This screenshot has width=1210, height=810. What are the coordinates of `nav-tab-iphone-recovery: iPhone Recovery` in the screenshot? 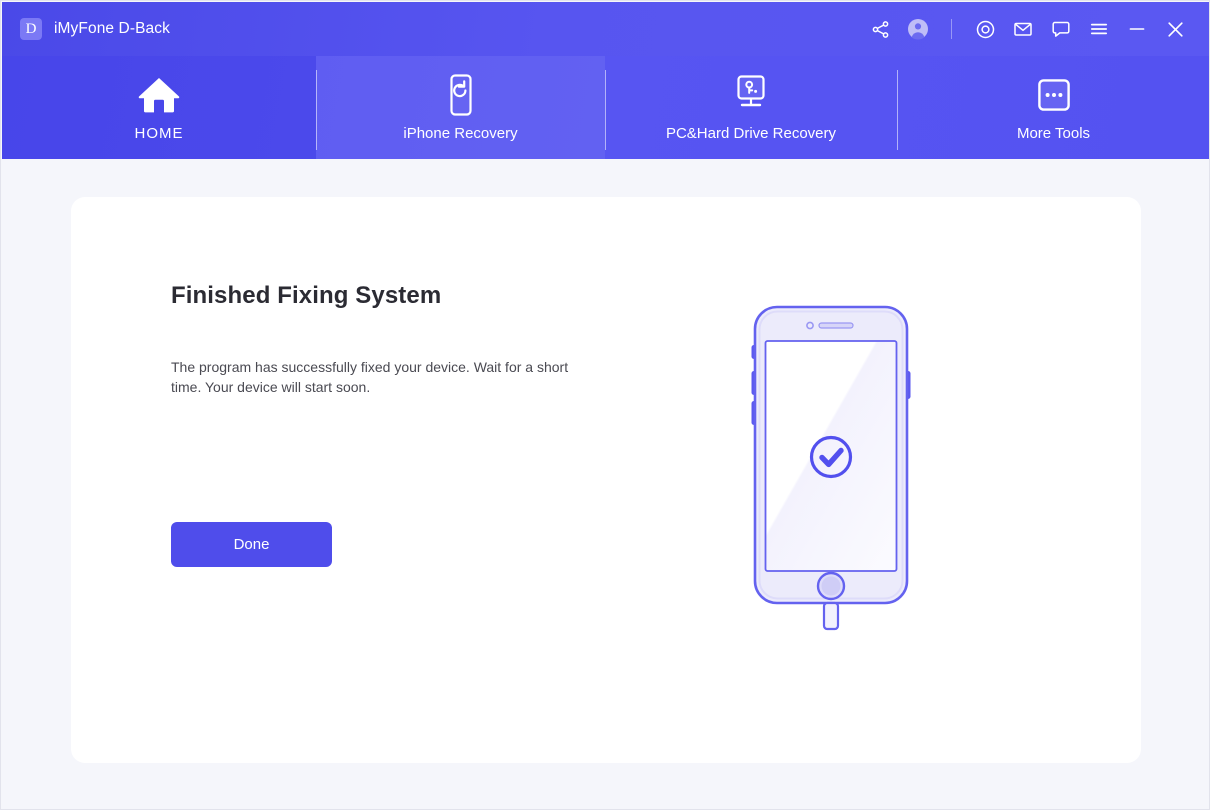 It's located at (460, 107).